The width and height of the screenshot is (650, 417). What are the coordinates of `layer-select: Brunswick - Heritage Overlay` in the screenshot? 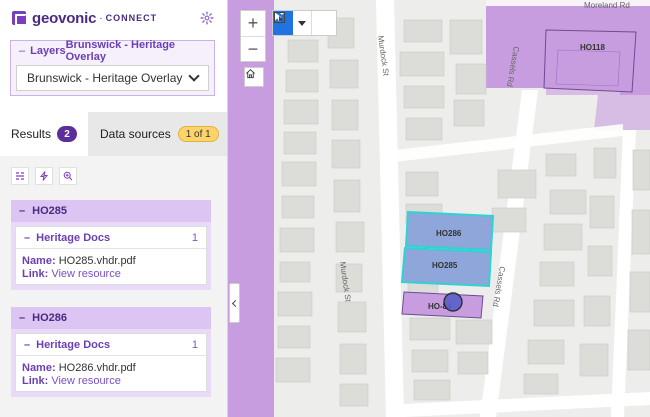 It's located at (112, 78).